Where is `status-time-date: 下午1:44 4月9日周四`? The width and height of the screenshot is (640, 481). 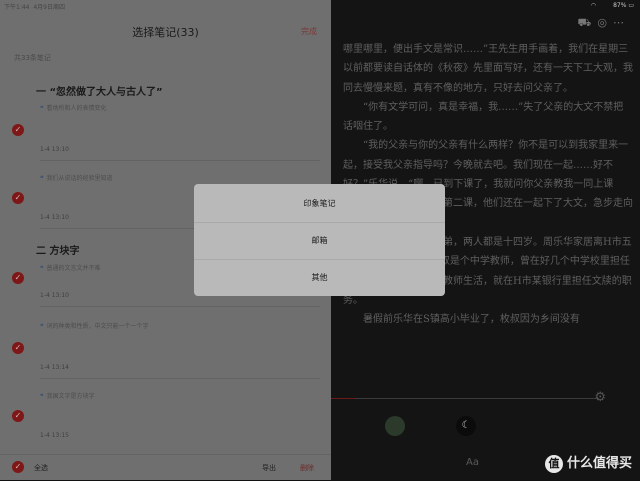
status-time-date: 下午1:44 4月9日周四 is located at coordinates (34, 7).